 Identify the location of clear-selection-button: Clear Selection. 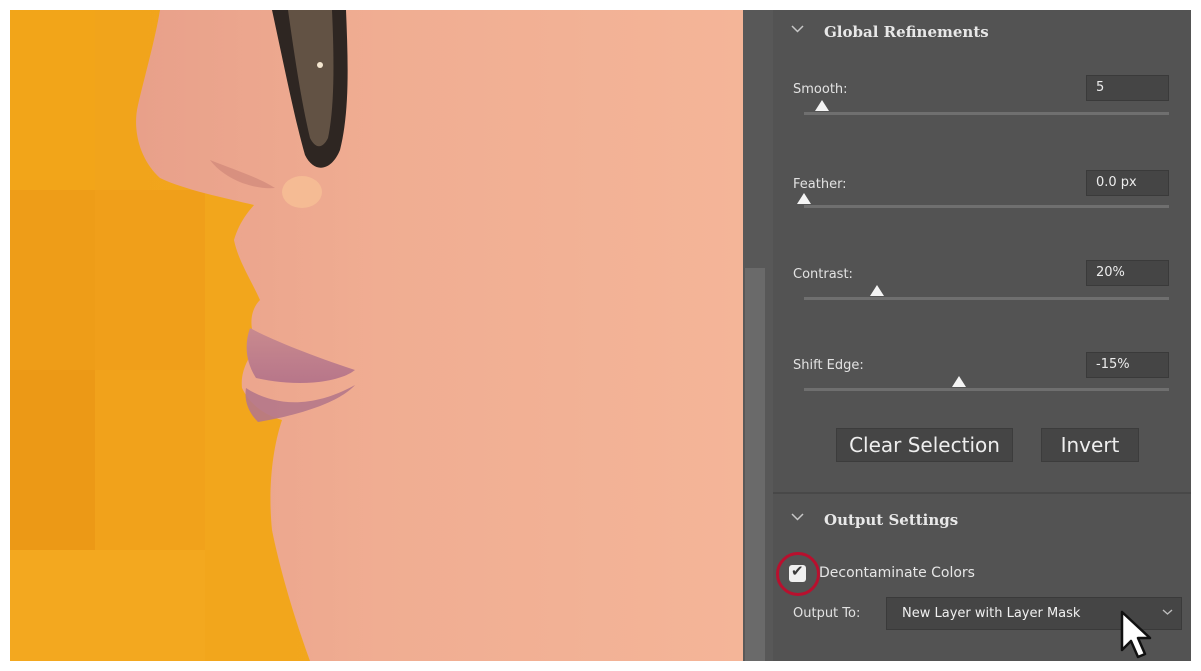
(924, 445).